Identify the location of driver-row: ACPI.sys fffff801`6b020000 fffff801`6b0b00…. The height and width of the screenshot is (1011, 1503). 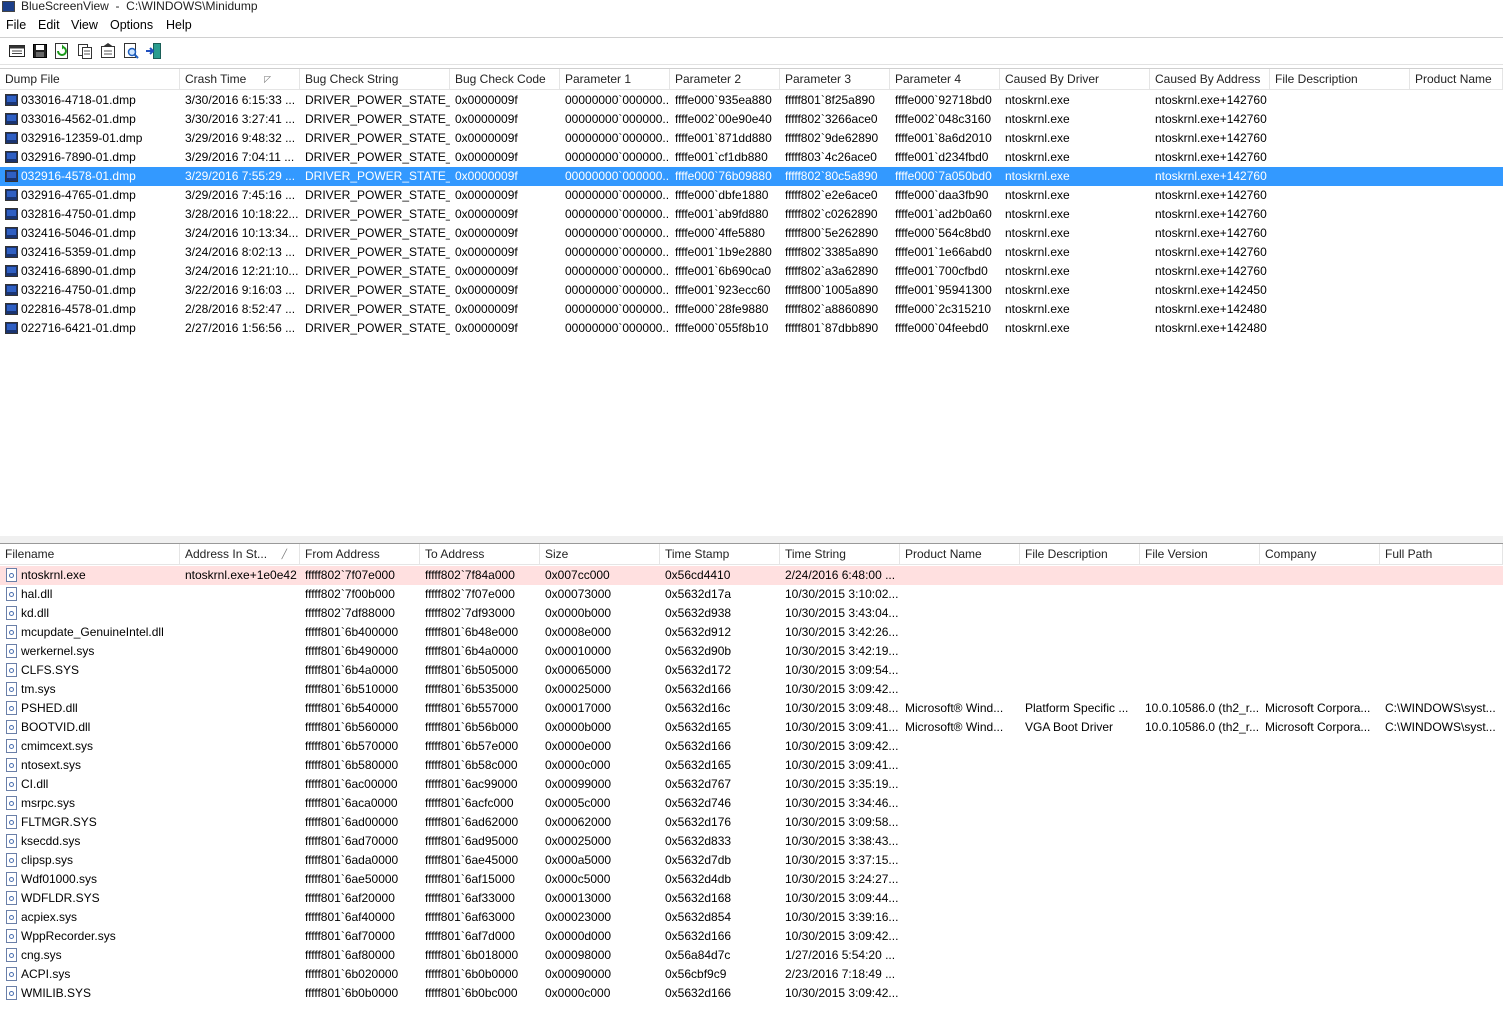
(751, 974).